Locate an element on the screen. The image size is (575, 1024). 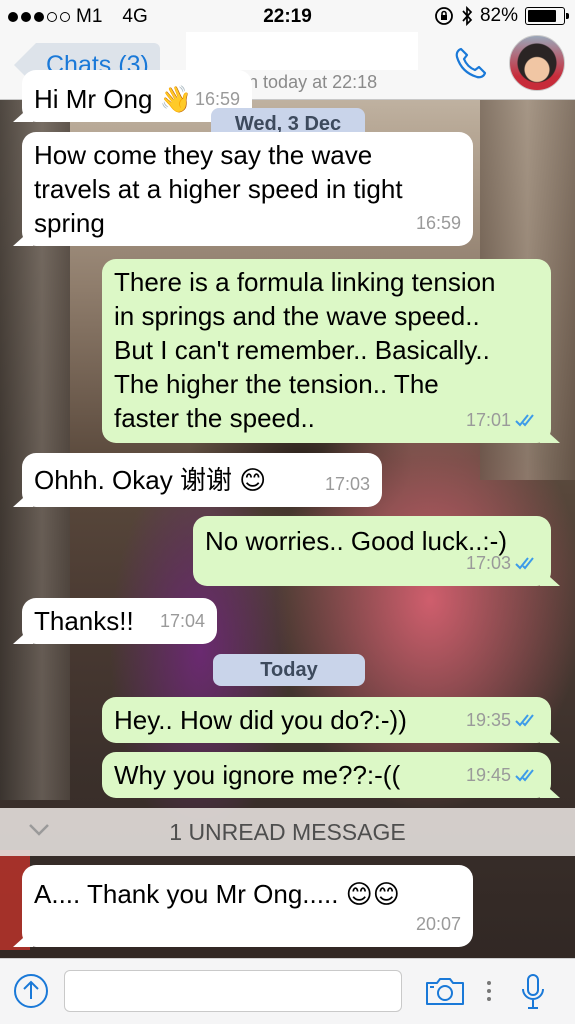
battery-percentage: 82% is located at coordinates (498, 15).